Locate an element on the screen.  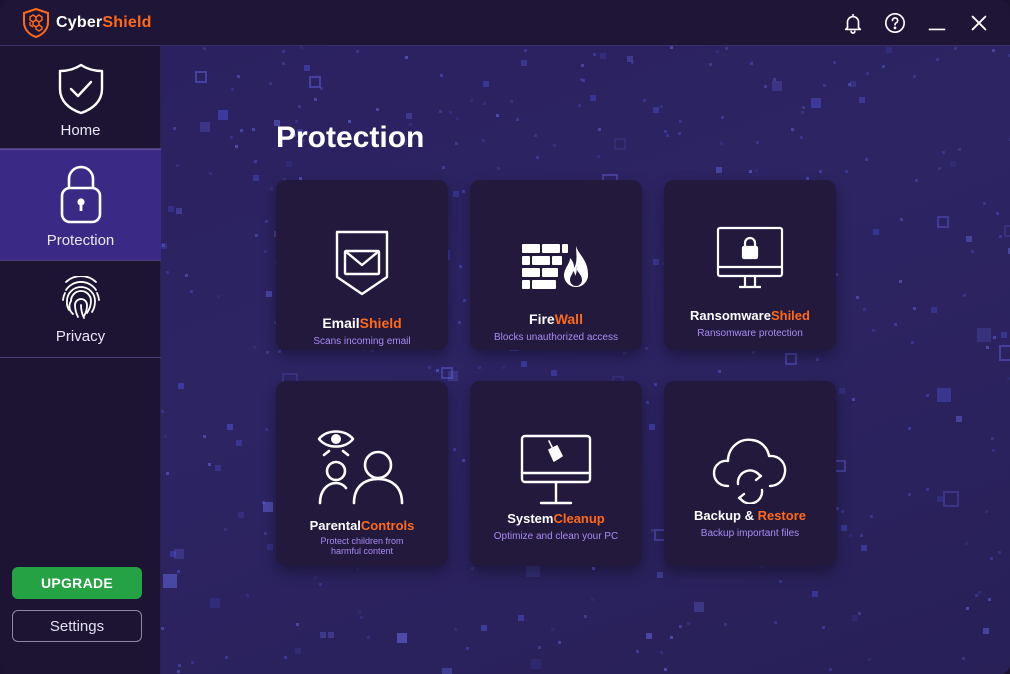
sidebar-item-label: Privacy is located at coordinates (80, 336).